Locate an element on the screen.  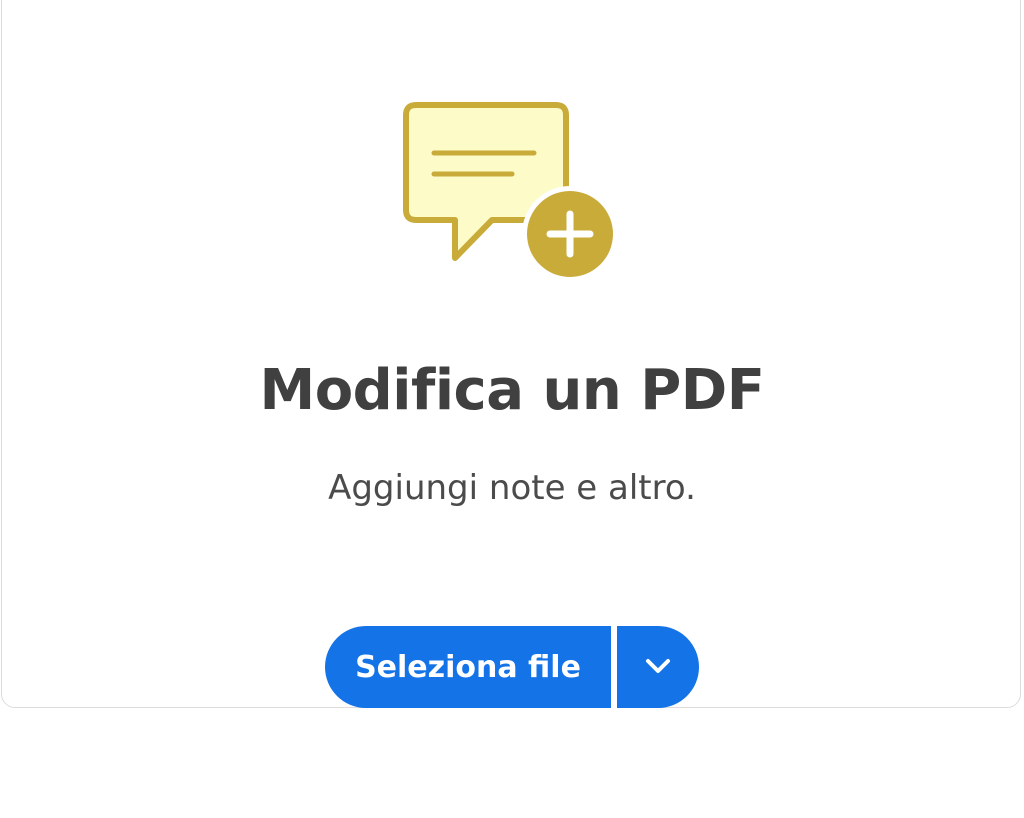
select-file-button: Seleziona file is located at coordinates (468, 667).